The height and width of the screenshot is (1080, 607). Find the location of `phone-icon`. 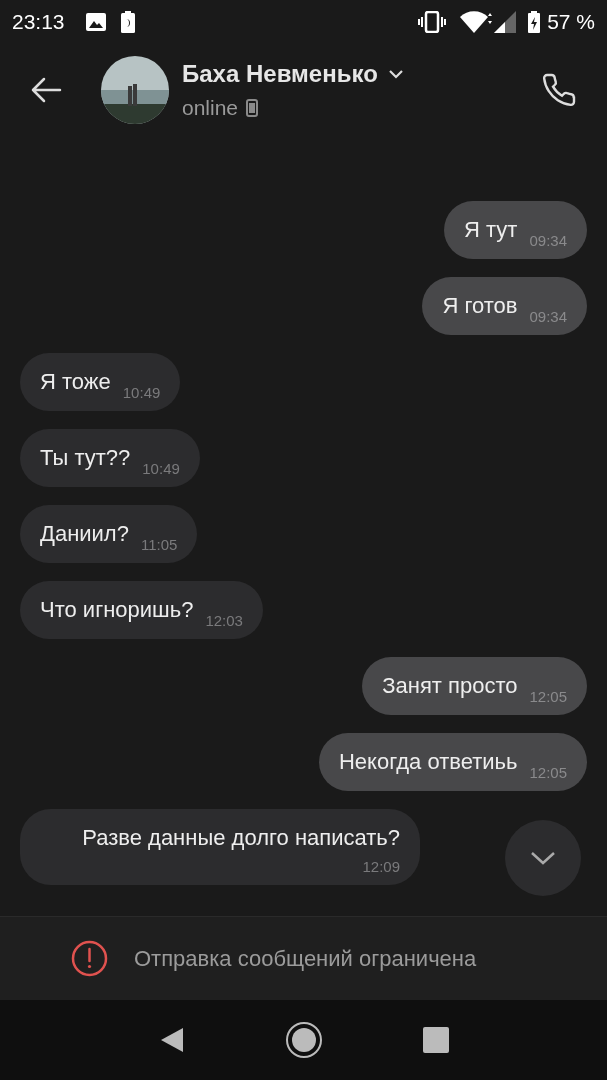

phone-icon is located at coordinates (559, 89).